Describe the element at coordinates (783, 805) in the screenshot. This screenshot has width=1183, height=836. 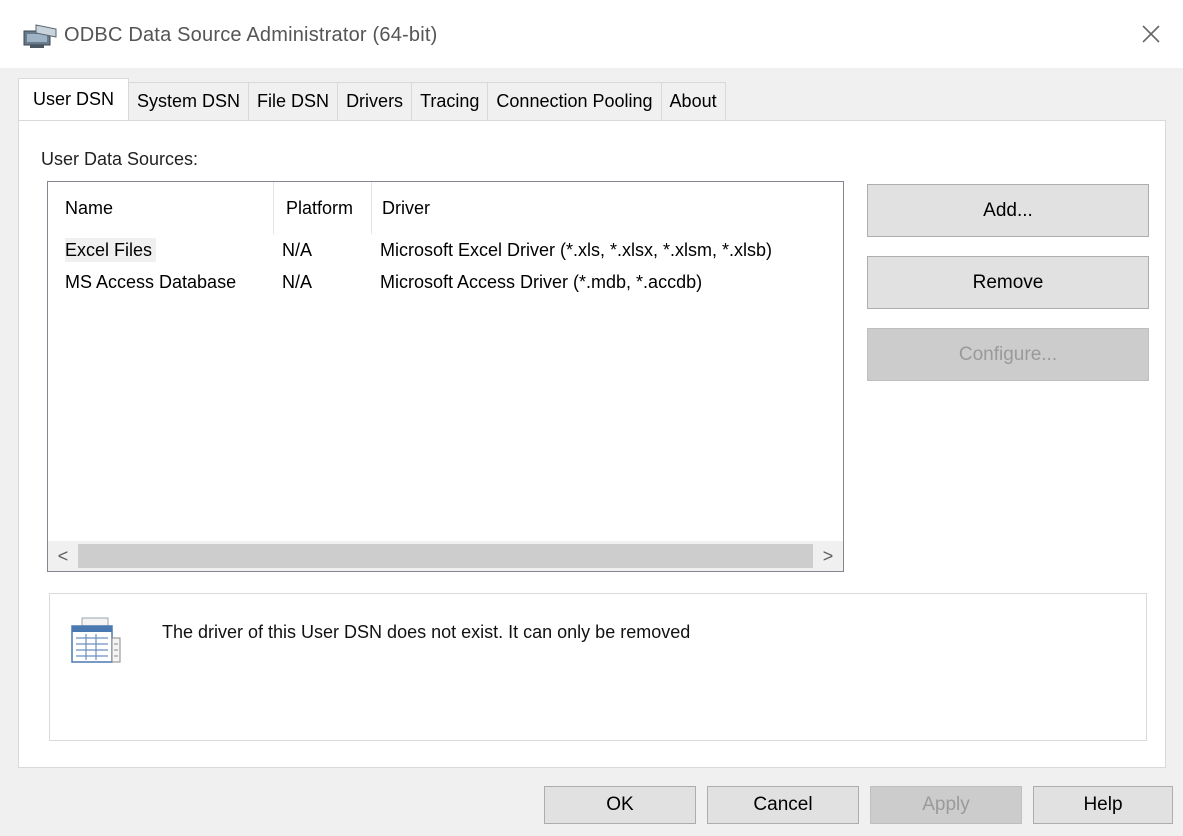
I see `cancel-button: Cancel` at that location.